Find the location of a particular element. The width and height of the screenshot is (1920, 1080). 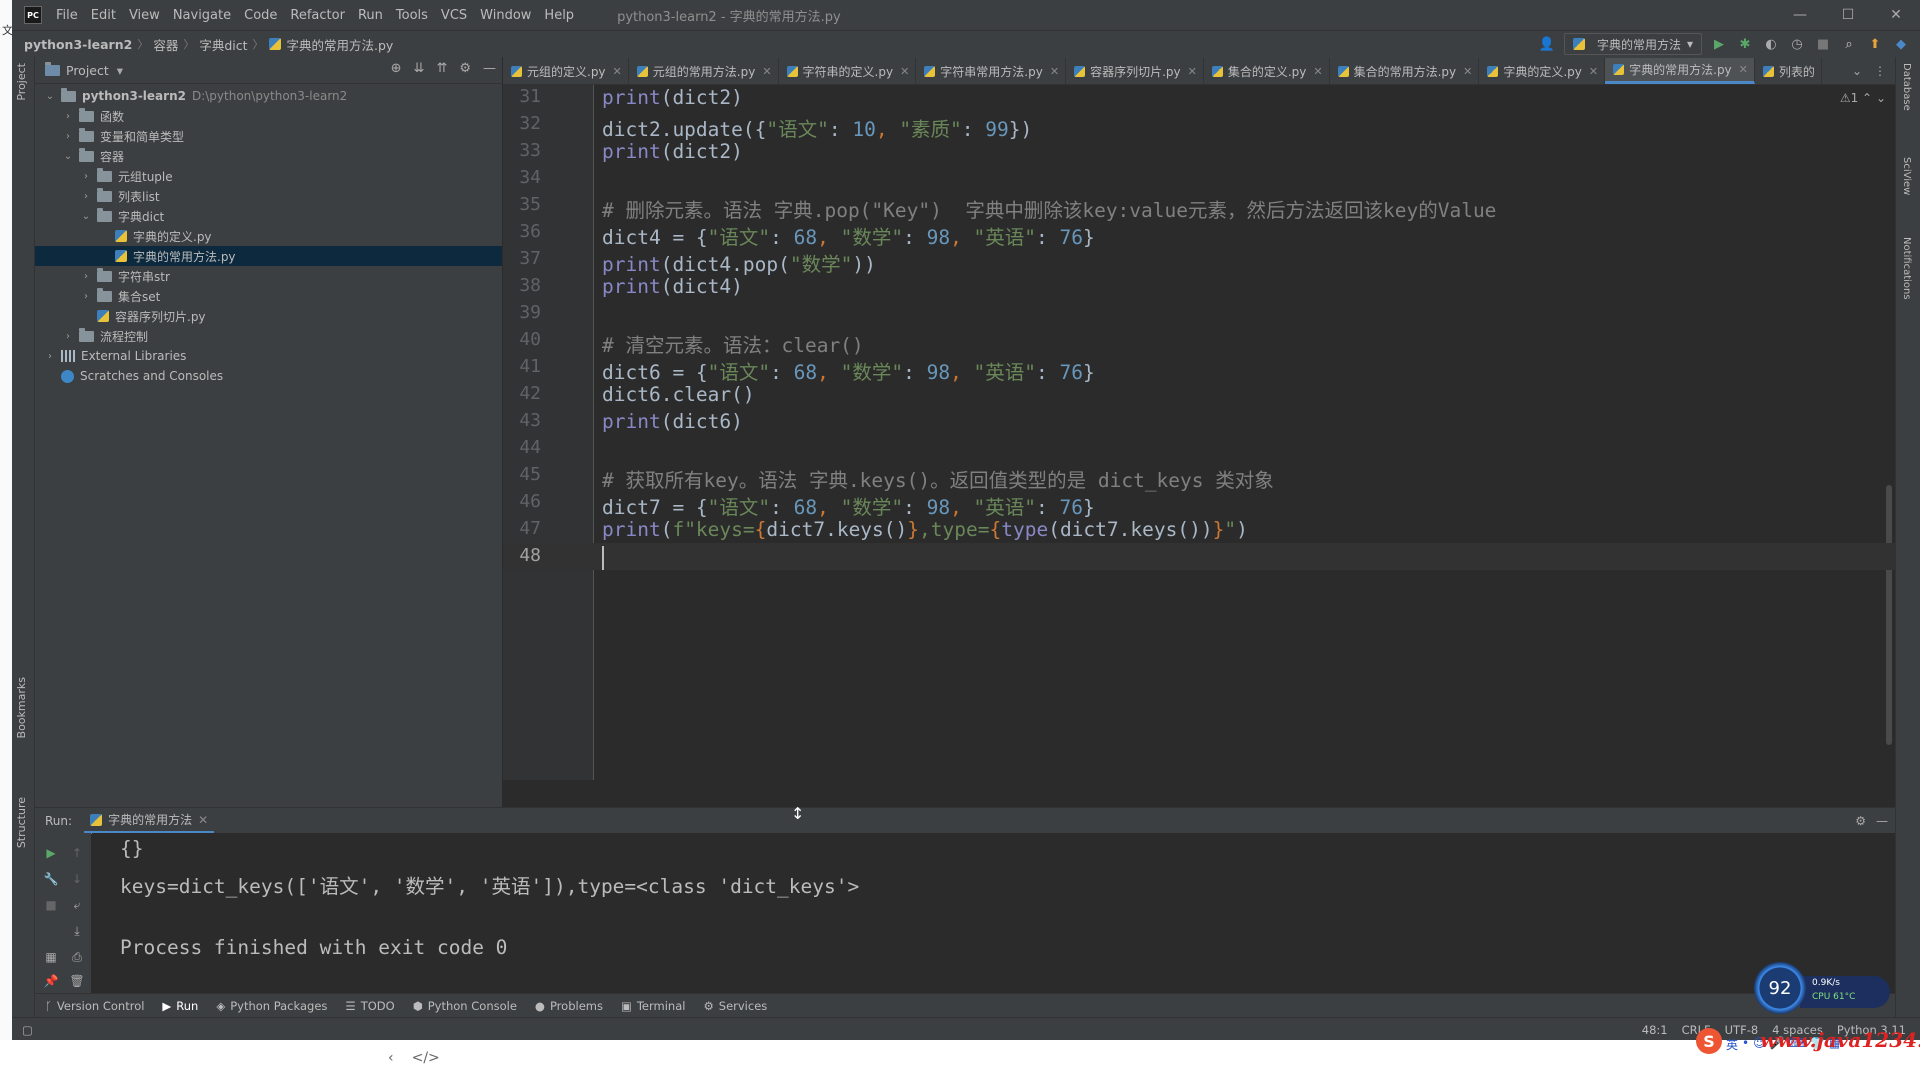

menu-tools: Tools is located at coordinates (412, 15).